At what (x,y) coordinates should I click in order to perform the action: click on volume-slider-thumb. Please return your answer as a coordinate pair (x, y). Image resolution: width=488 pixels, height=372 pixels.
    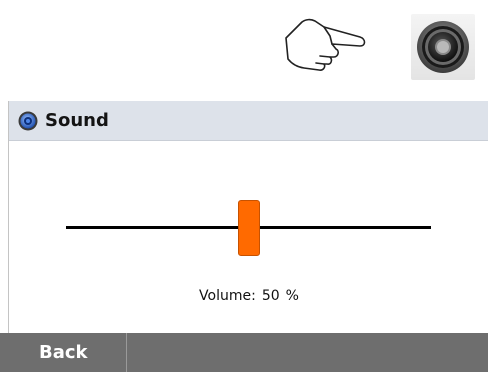
    Looking at the image, I should click on (248, 228).